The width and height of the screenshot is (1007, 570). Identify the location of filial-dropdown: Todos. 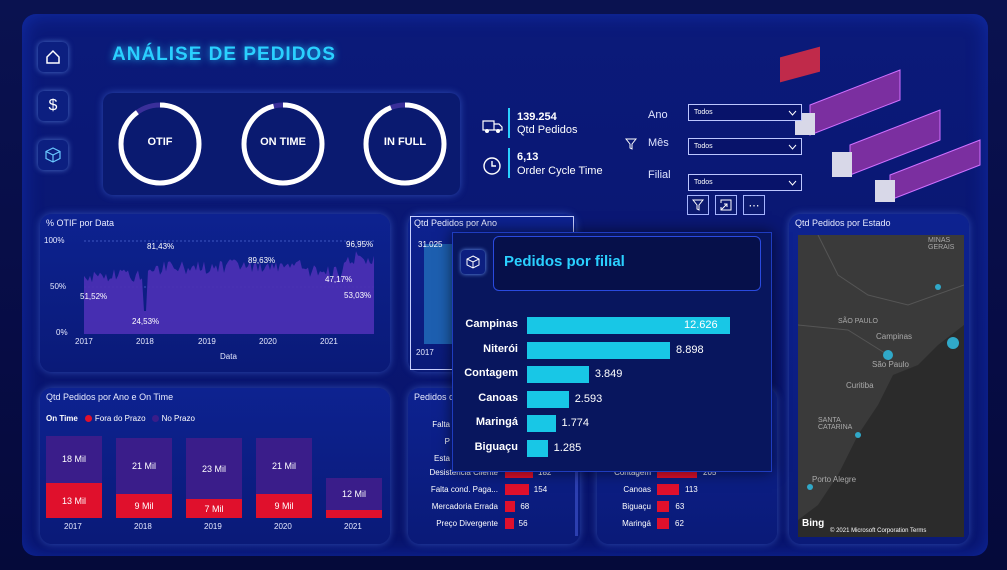
(745, 182).